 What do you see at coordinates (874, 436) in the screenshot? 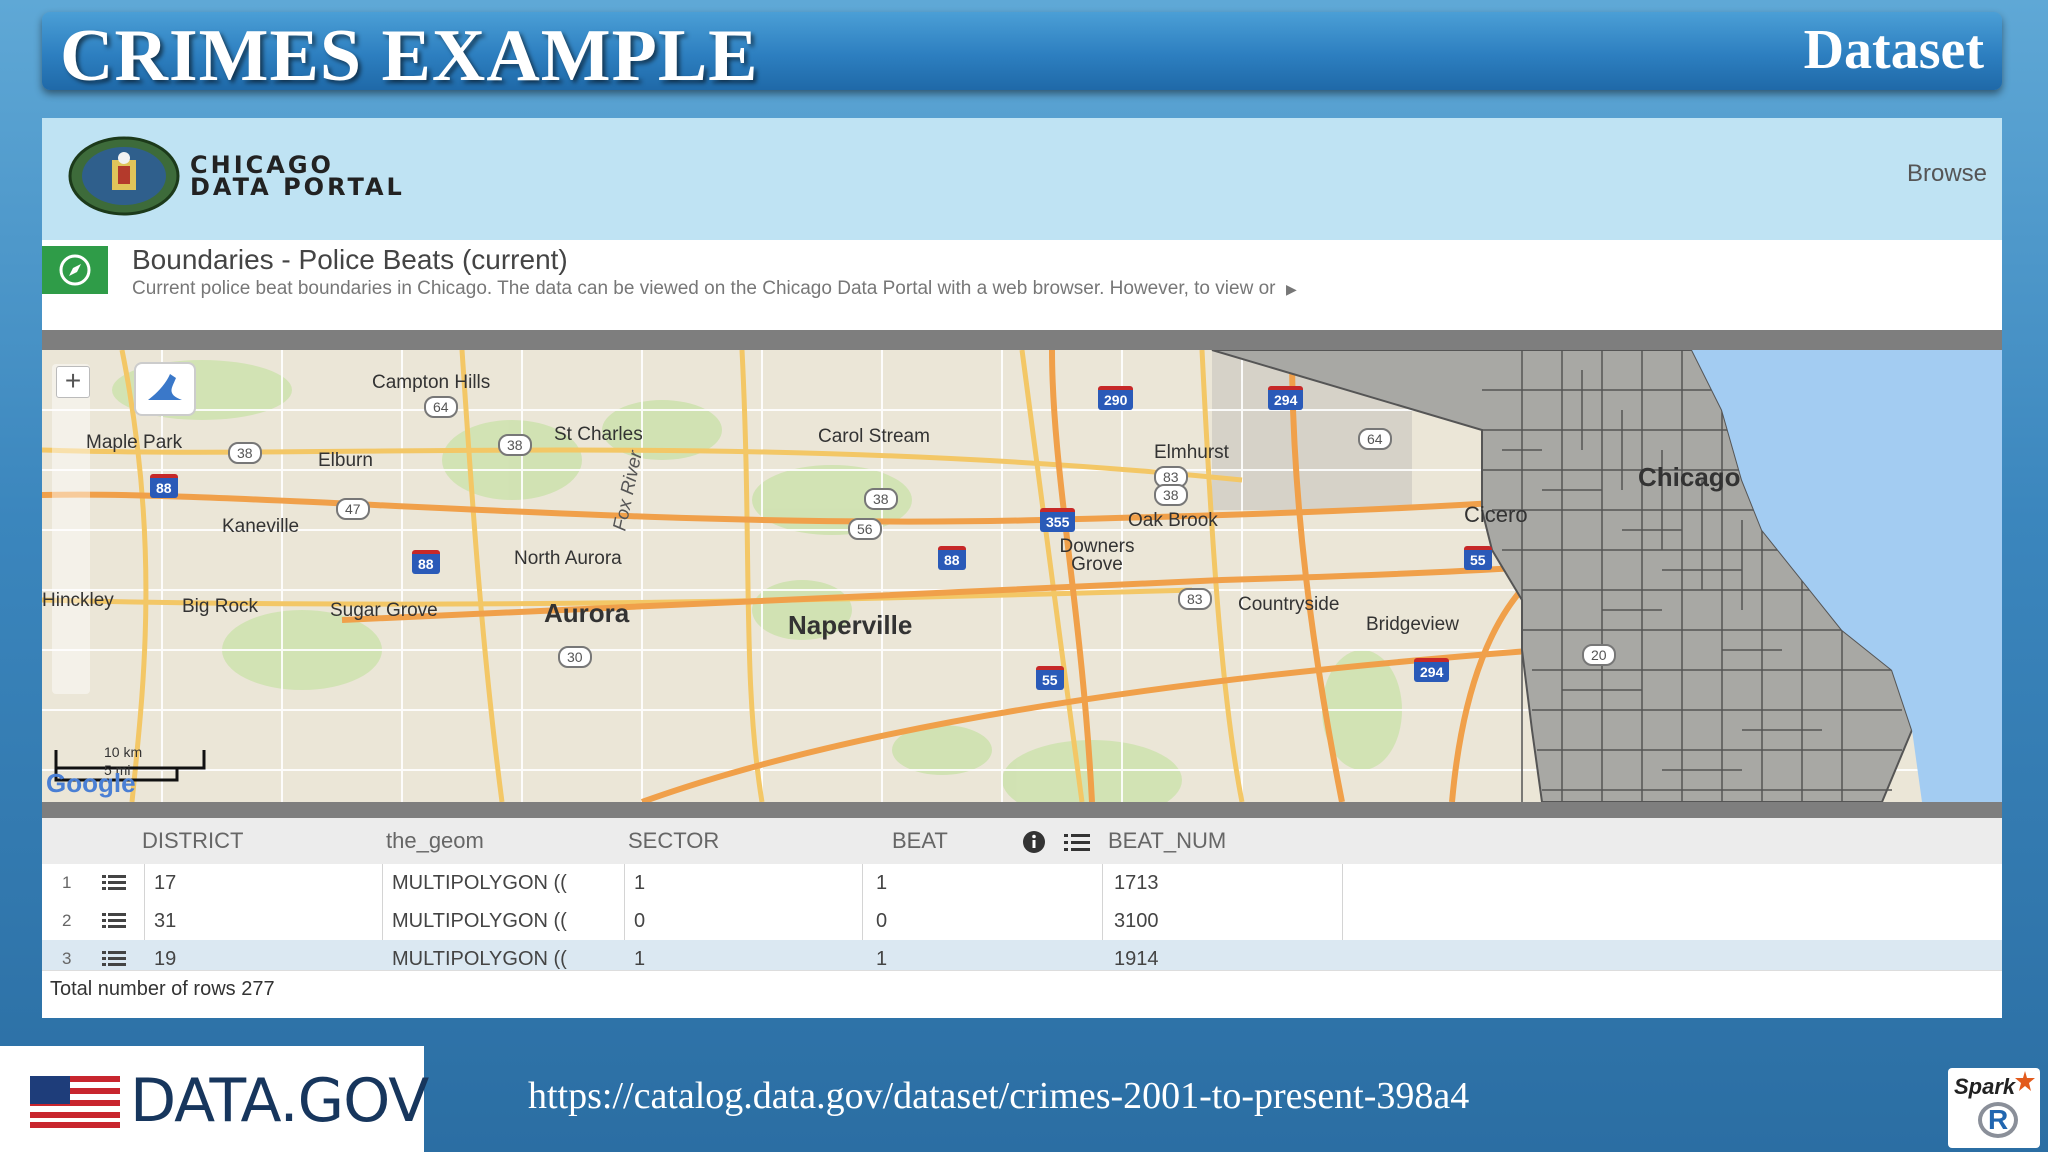
I see `map-label: Carol Stream` at bounding box center [874, 436].